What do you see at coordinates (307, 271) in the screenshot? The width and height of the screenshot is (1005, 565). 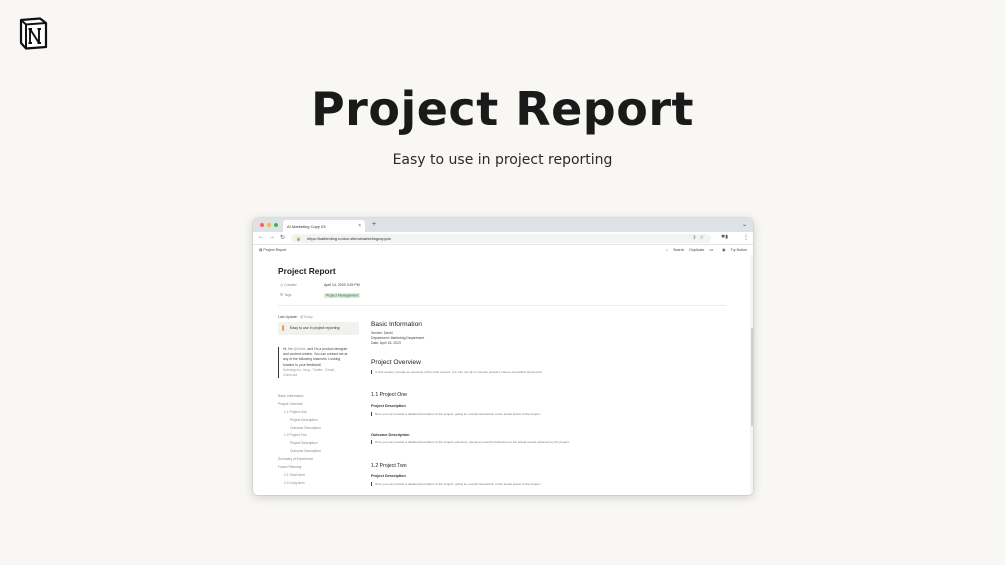 I see `page-title: Project Report` at bounding box center [307, 271].